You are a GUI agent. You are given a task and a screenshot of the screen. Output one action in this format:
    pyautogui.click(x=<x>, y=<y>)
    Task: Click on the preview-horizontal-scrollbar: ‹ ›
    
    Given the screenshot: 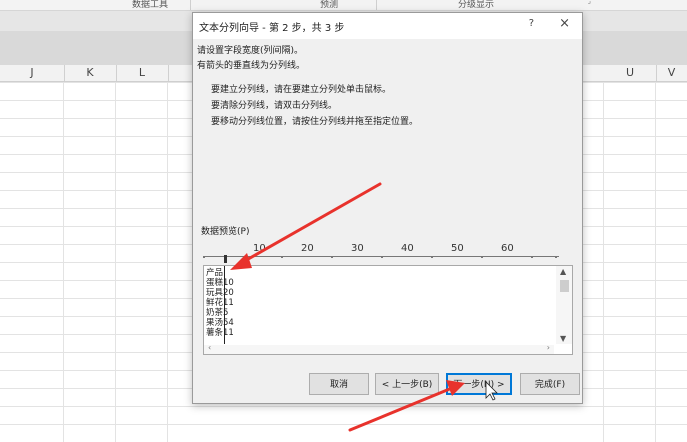 What is the action you would take?
    pyautogui.click(x=379, y=348)
    